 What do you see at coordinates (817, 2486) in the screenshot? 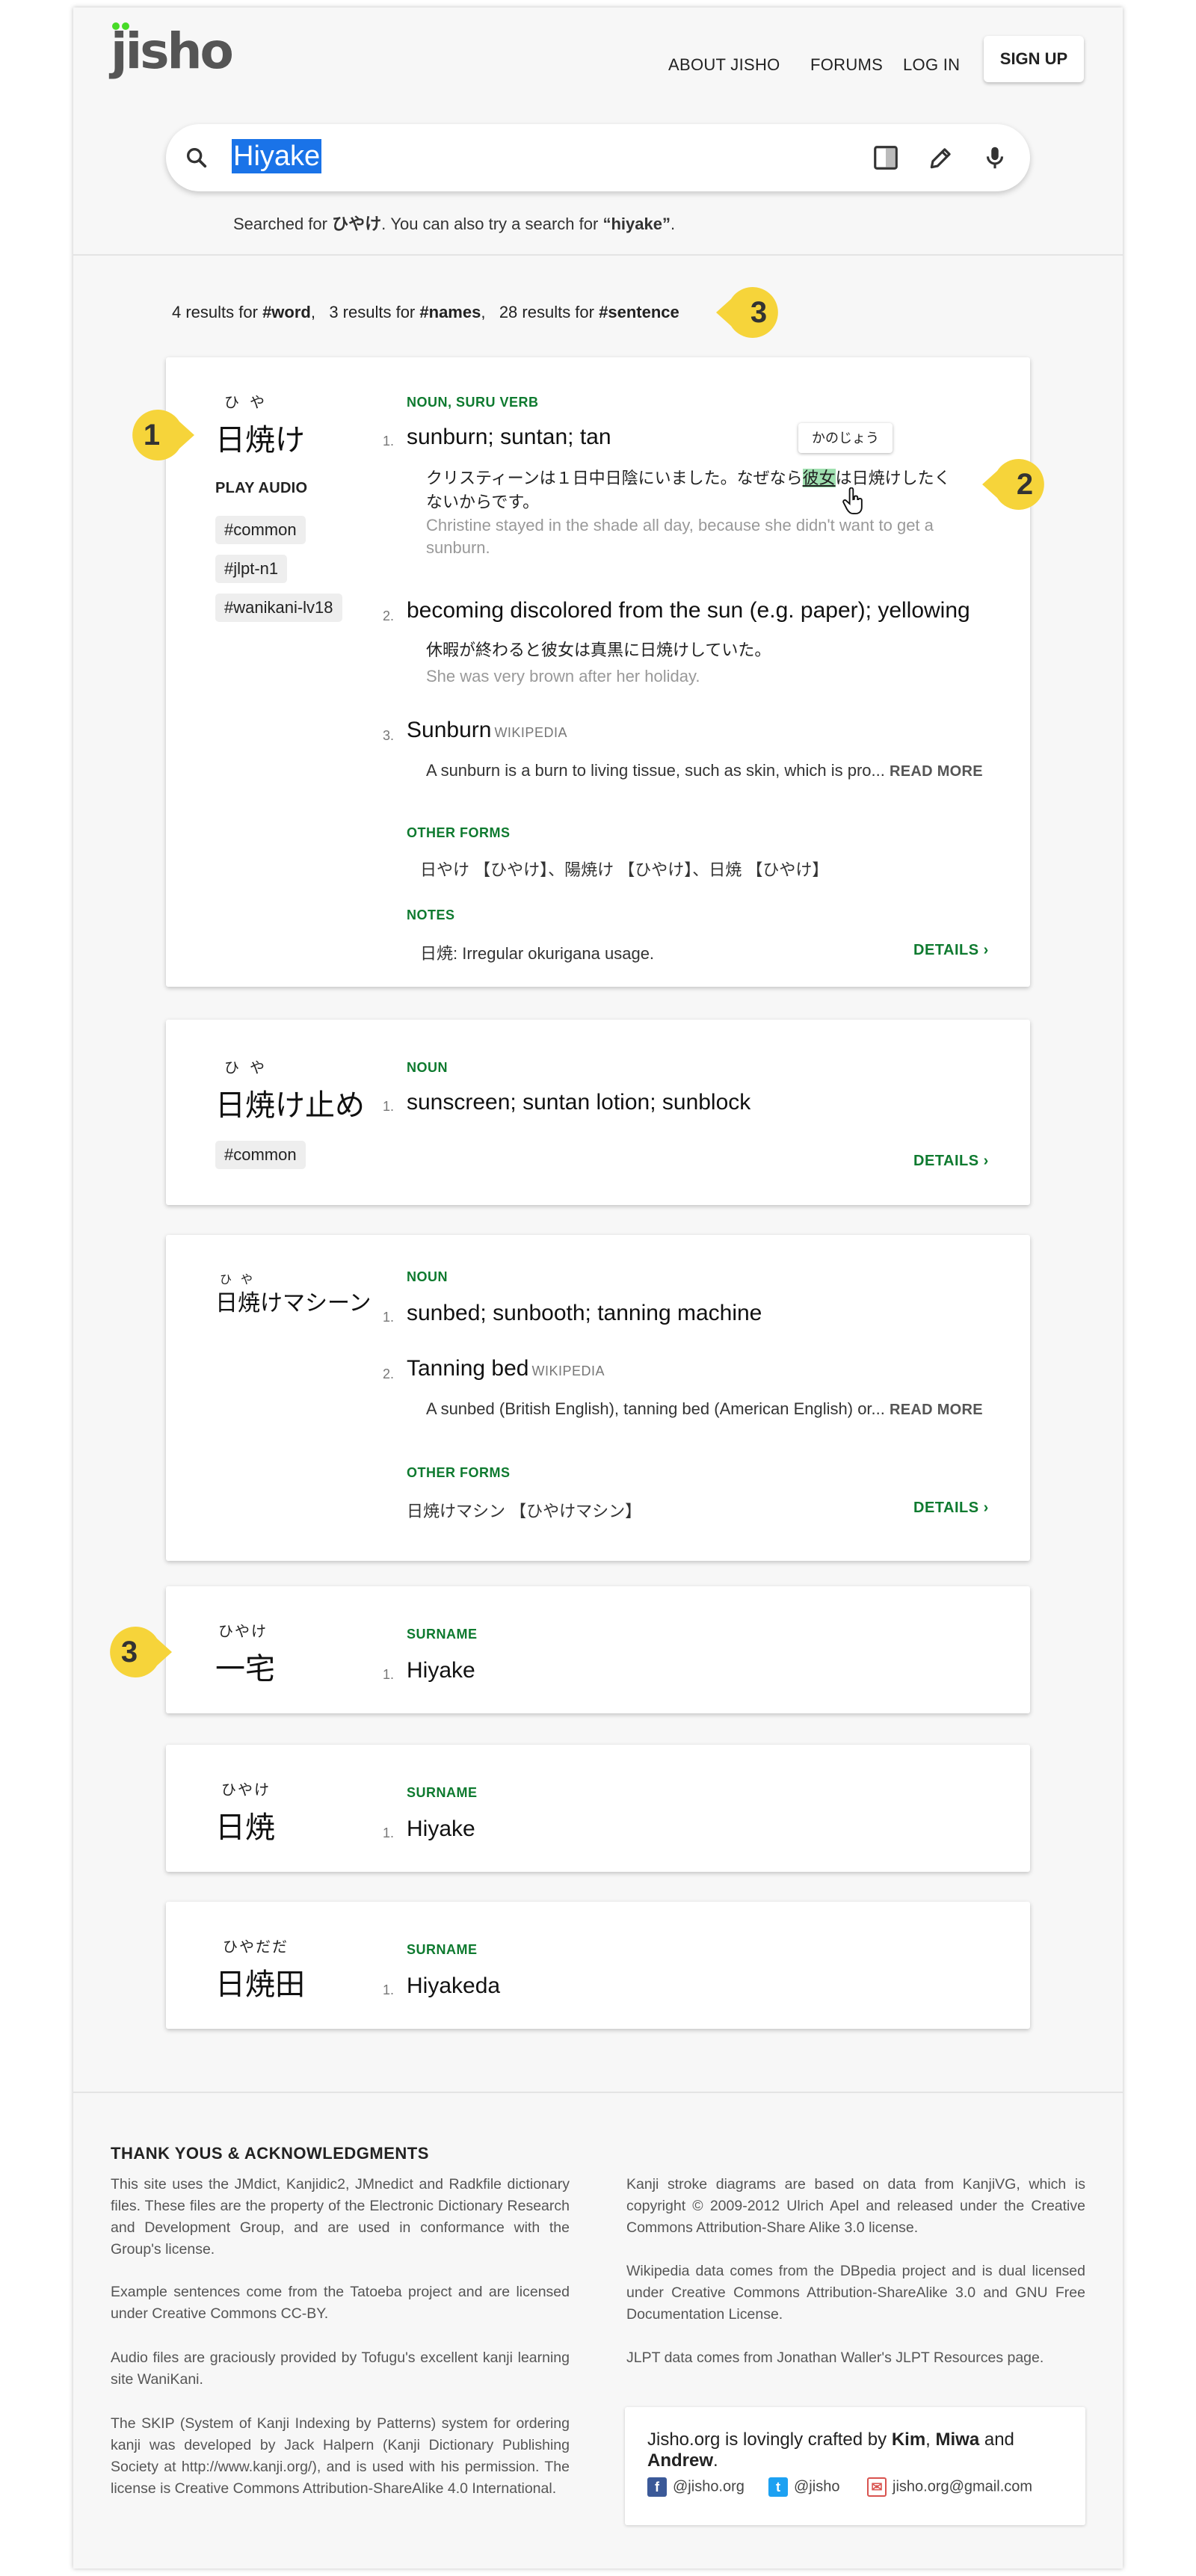
I see `twitter-handle: @jisho` at bounding box center [817, 2486].